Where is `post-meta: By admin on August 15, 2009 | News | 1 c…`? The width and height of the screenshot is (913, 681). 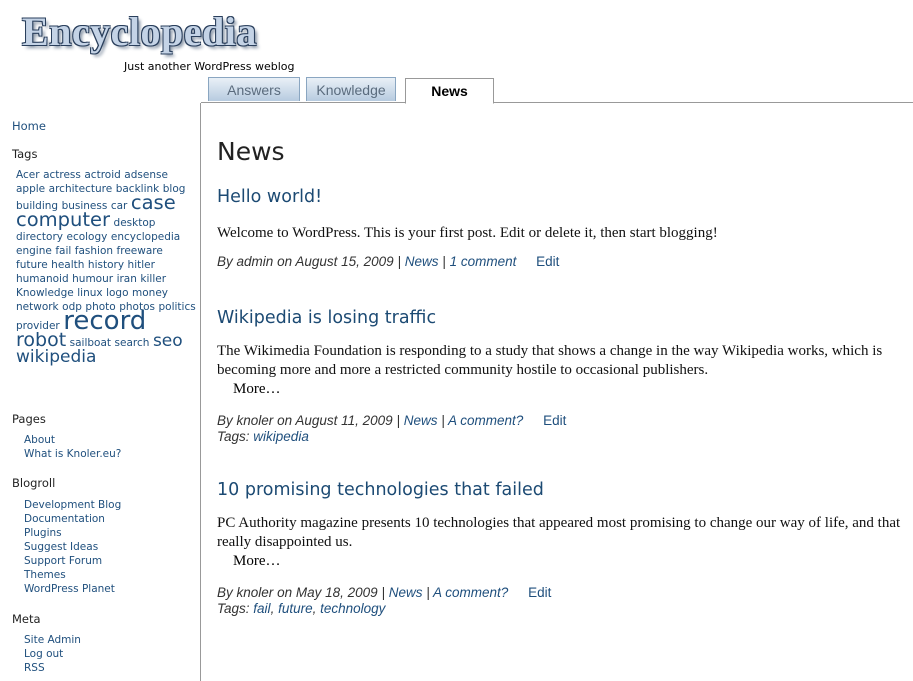 post-meta: By admin on August 15, 2009 | News | 1 c… is located at coordinates (388, 261).